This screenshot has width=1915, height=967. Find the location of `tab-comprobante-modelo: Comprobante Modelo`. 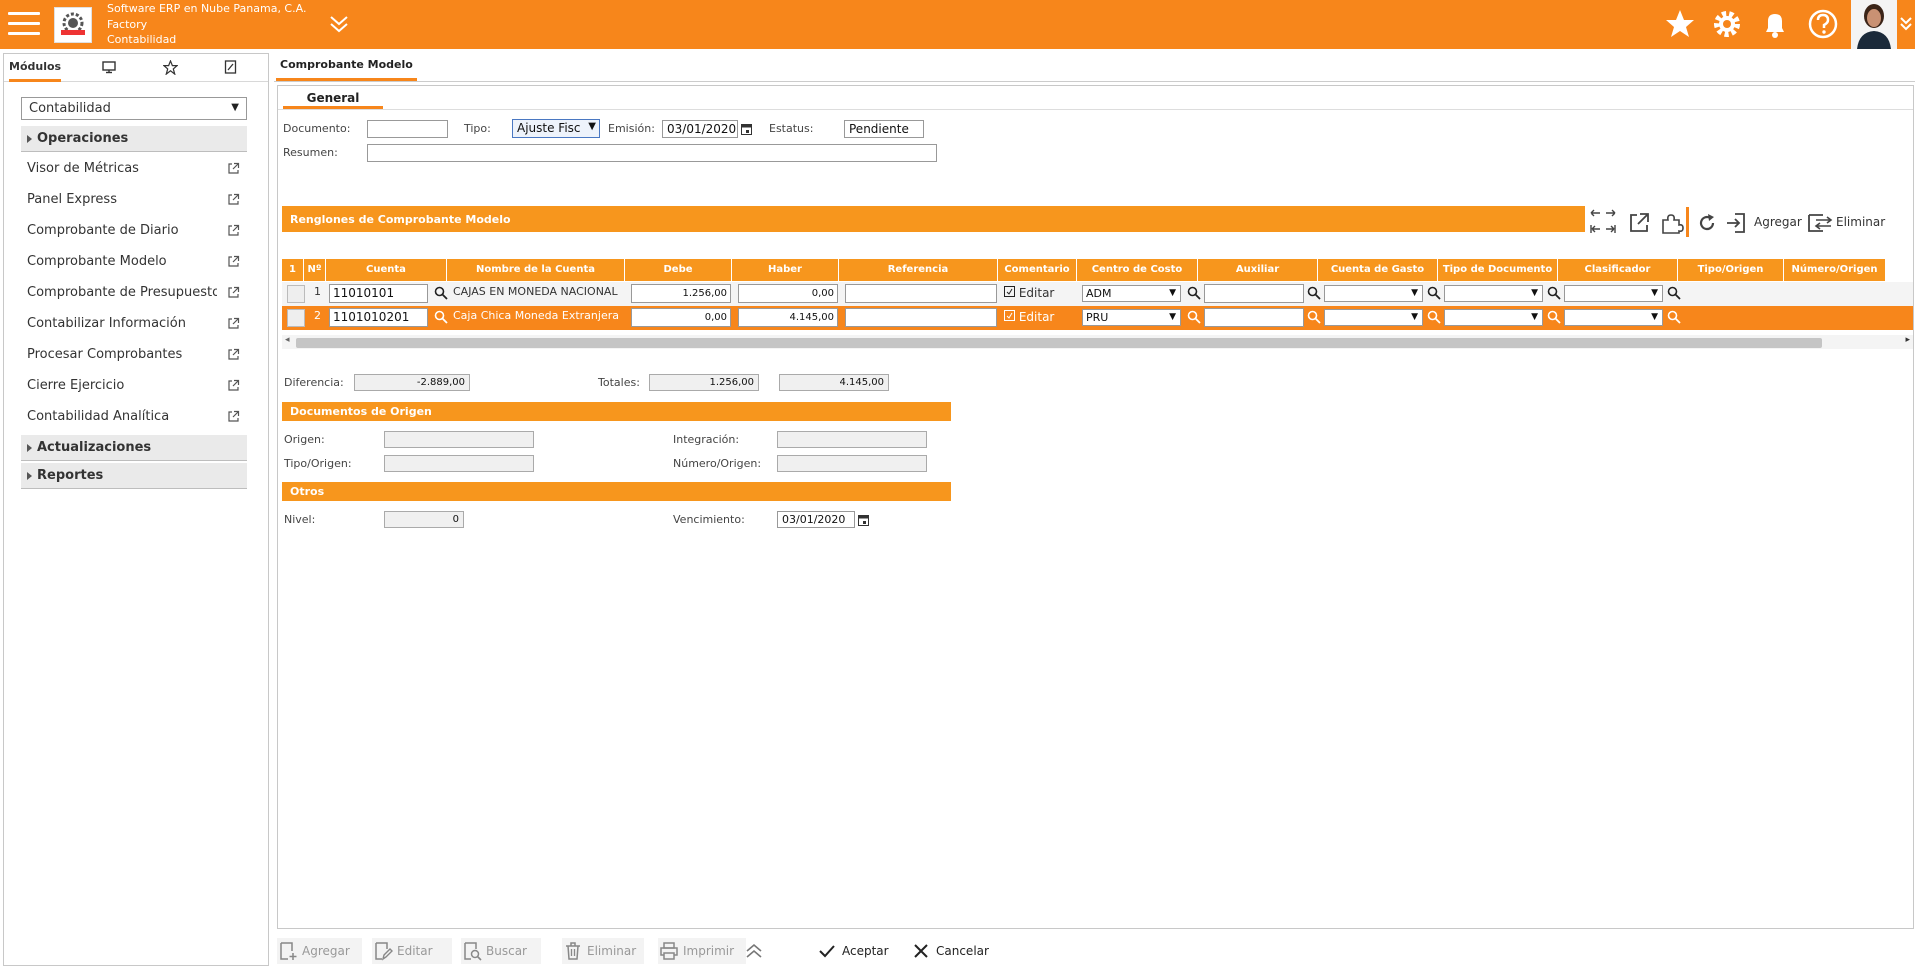

tab-comprobante-modelo: Comprobante Modelo is located at coordinates (346, 67).